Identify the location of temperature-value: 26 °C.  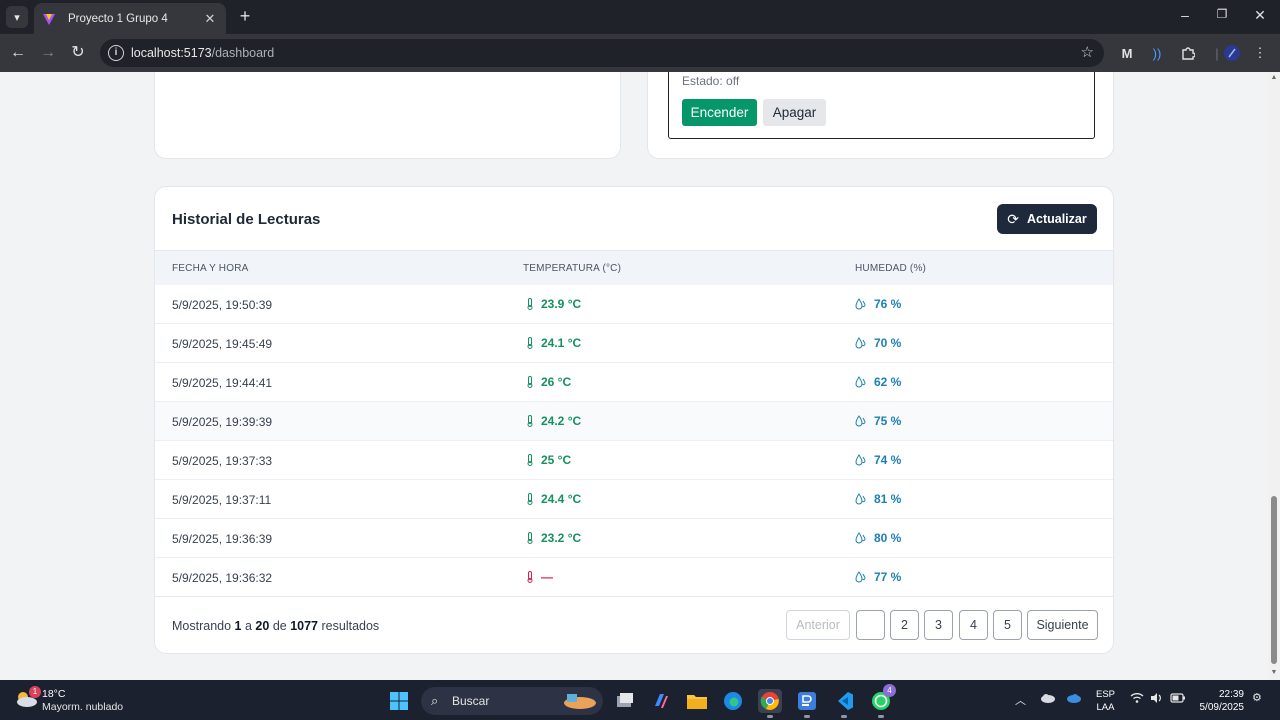
(556, 382).